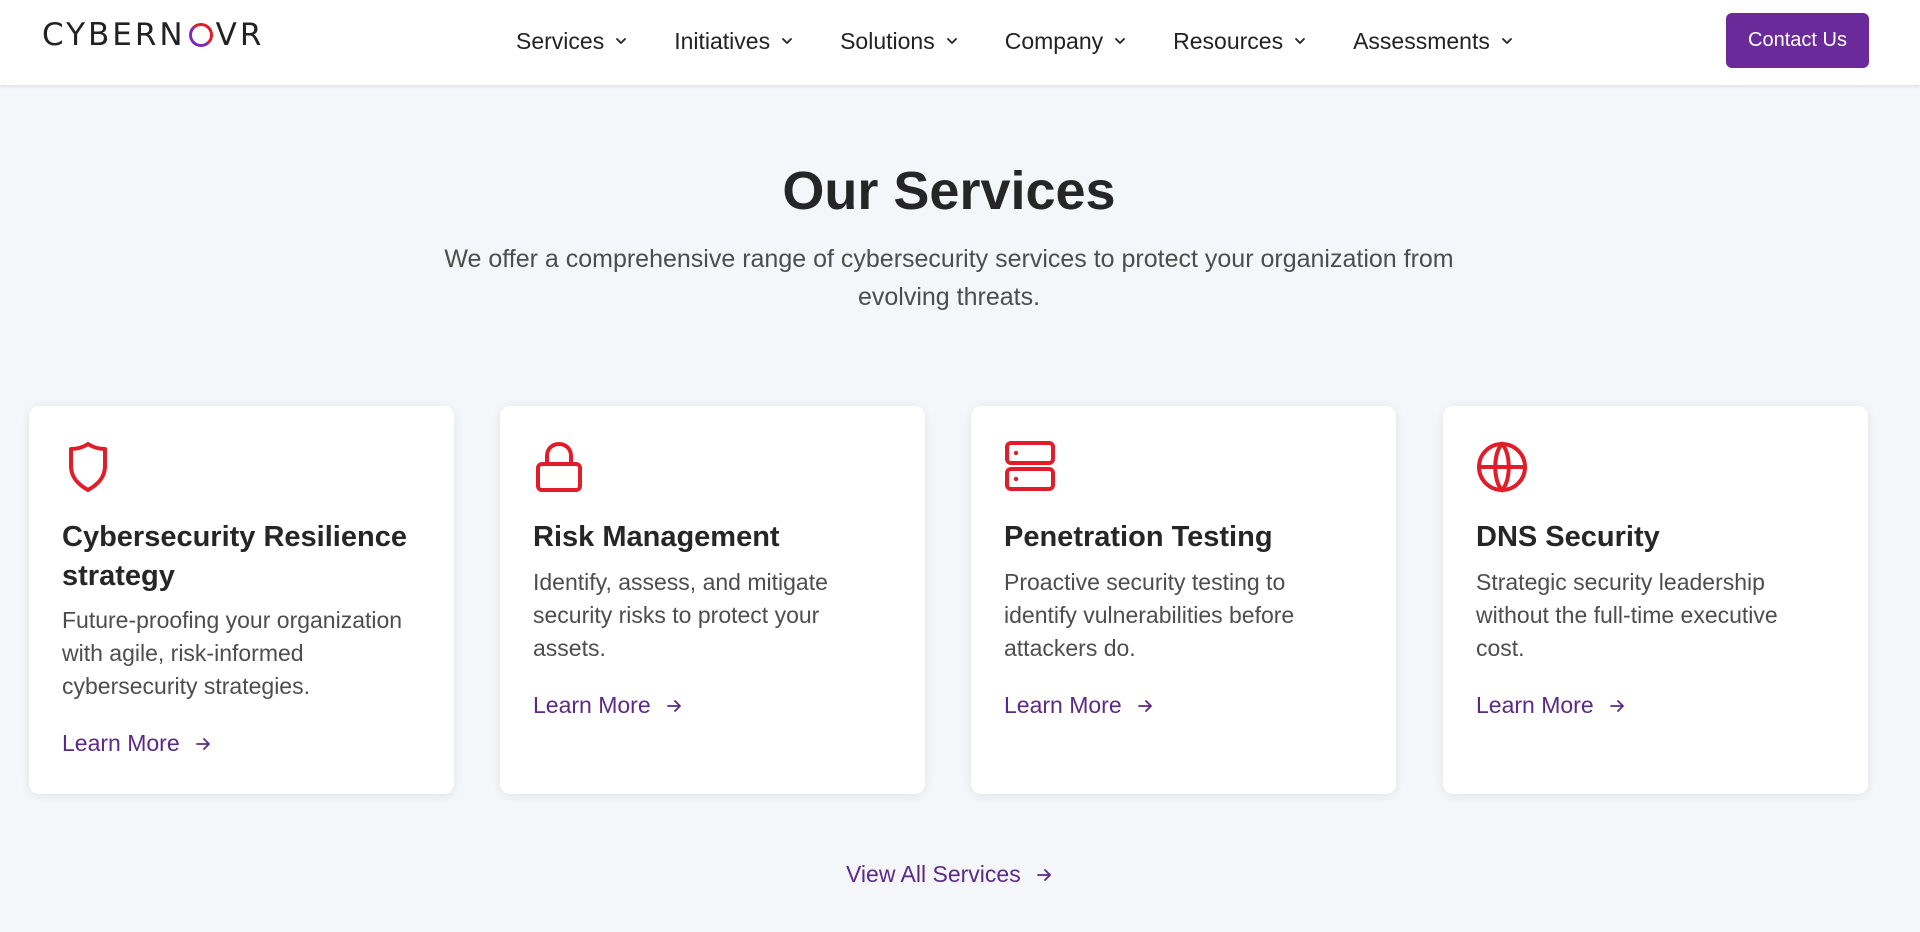  Describe the element at coordinates (1030, 466) in the screenshot. I see `server-icon` at that location.